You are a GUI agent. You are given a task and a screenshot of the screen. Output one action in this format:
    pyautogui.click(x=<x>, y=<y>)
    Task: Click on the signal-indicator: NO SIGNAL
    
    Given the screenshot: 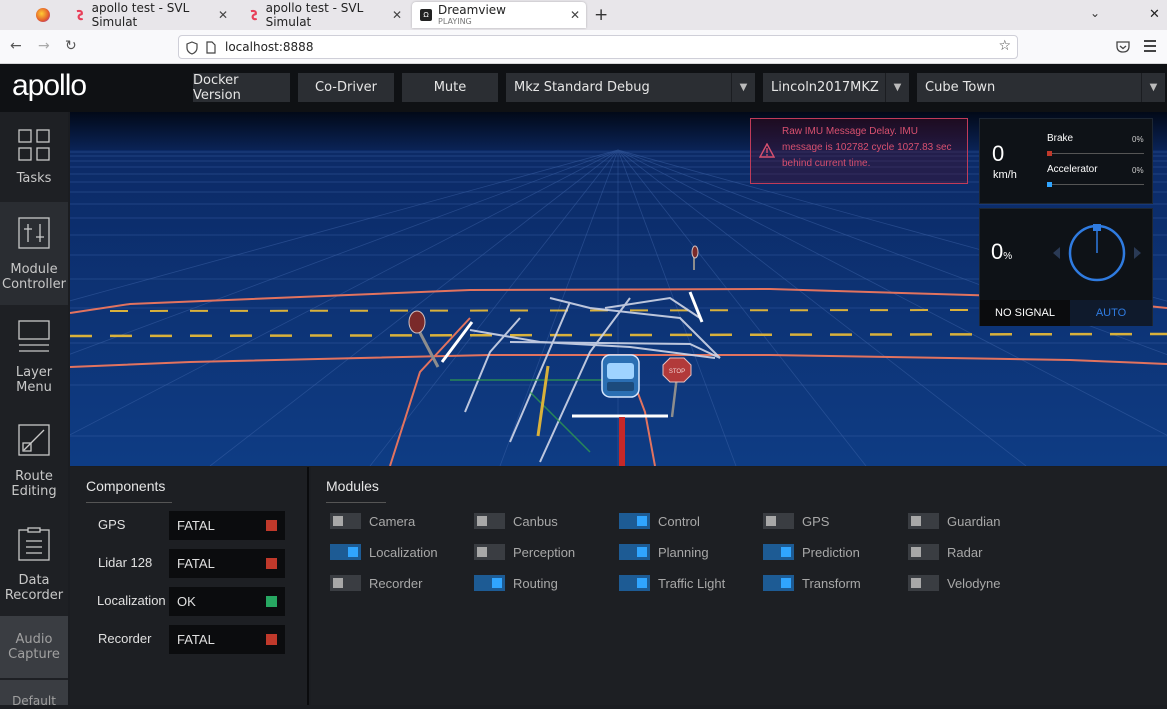 What is the action you would take?
    pyautogui.click(x=1025, y=313)
    